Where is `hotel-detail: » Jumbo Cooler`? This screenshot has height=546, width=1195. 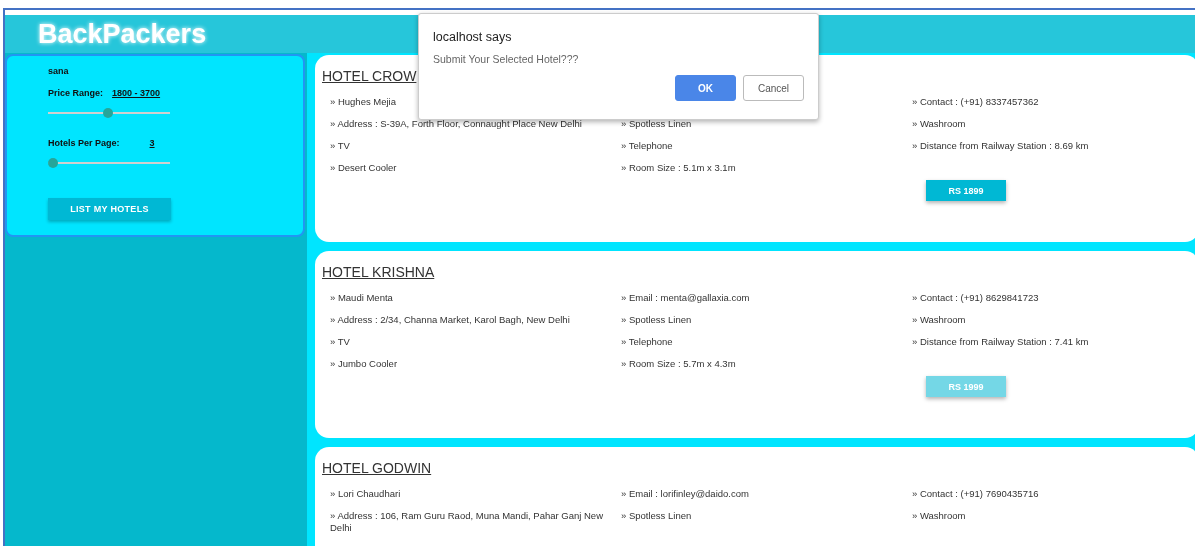
hotel-detail: » Jumbo Cooler is located at coordinates (364, 363).